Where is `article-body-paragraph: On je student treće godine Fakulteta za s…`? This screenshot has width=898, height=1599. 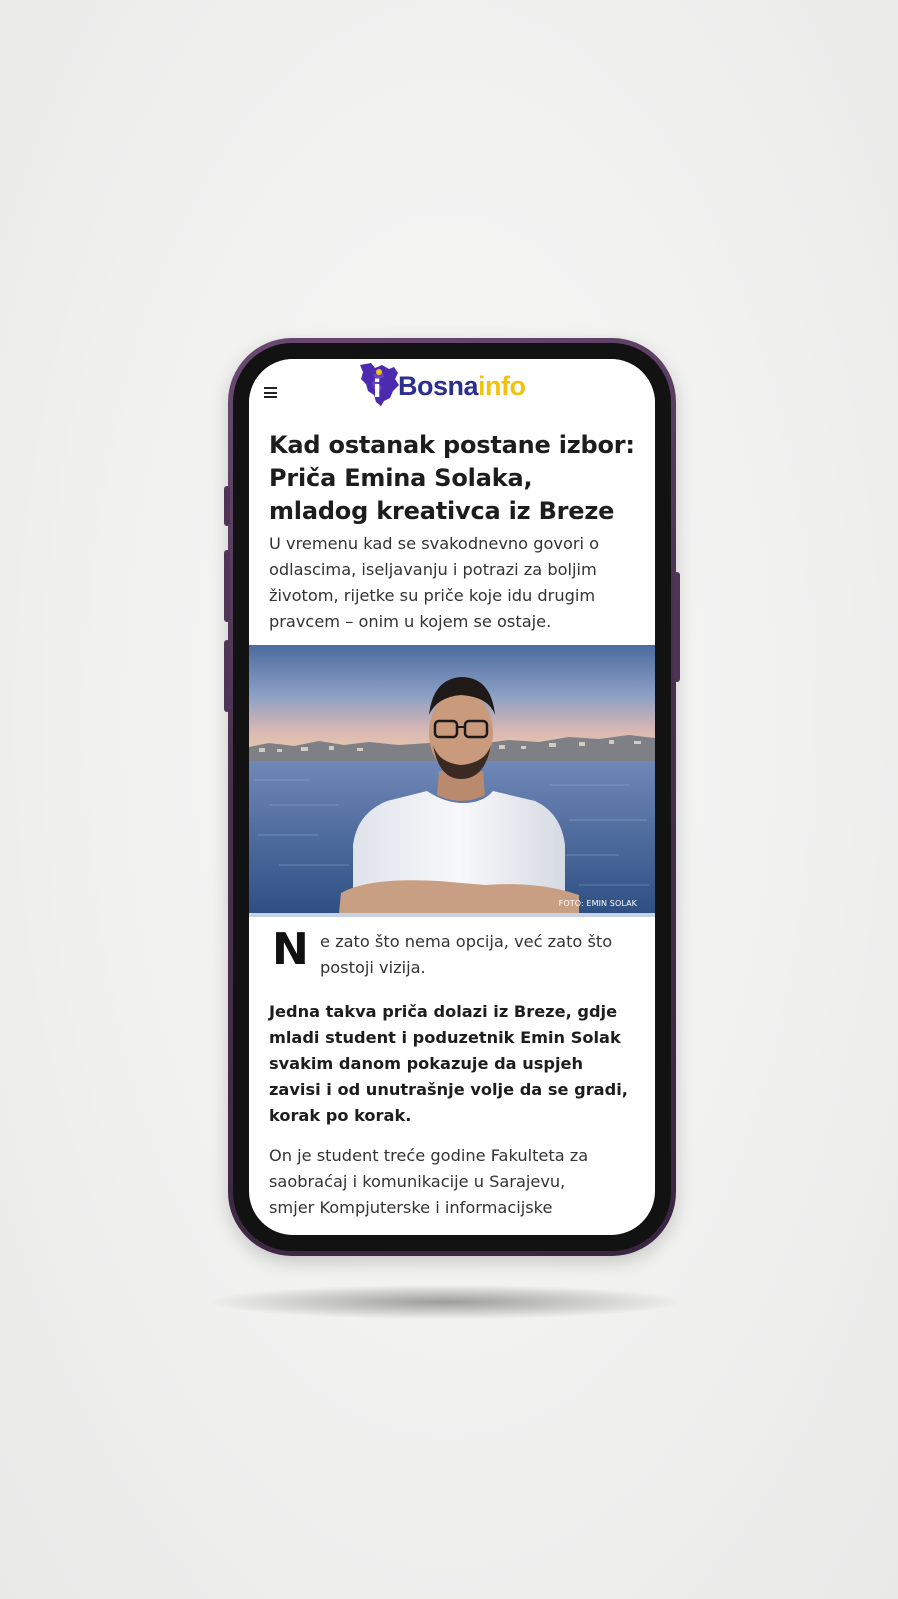
article-body-paragraph: On je student treće godine Fakulteta za s… is located at coordinates (455, 1182).